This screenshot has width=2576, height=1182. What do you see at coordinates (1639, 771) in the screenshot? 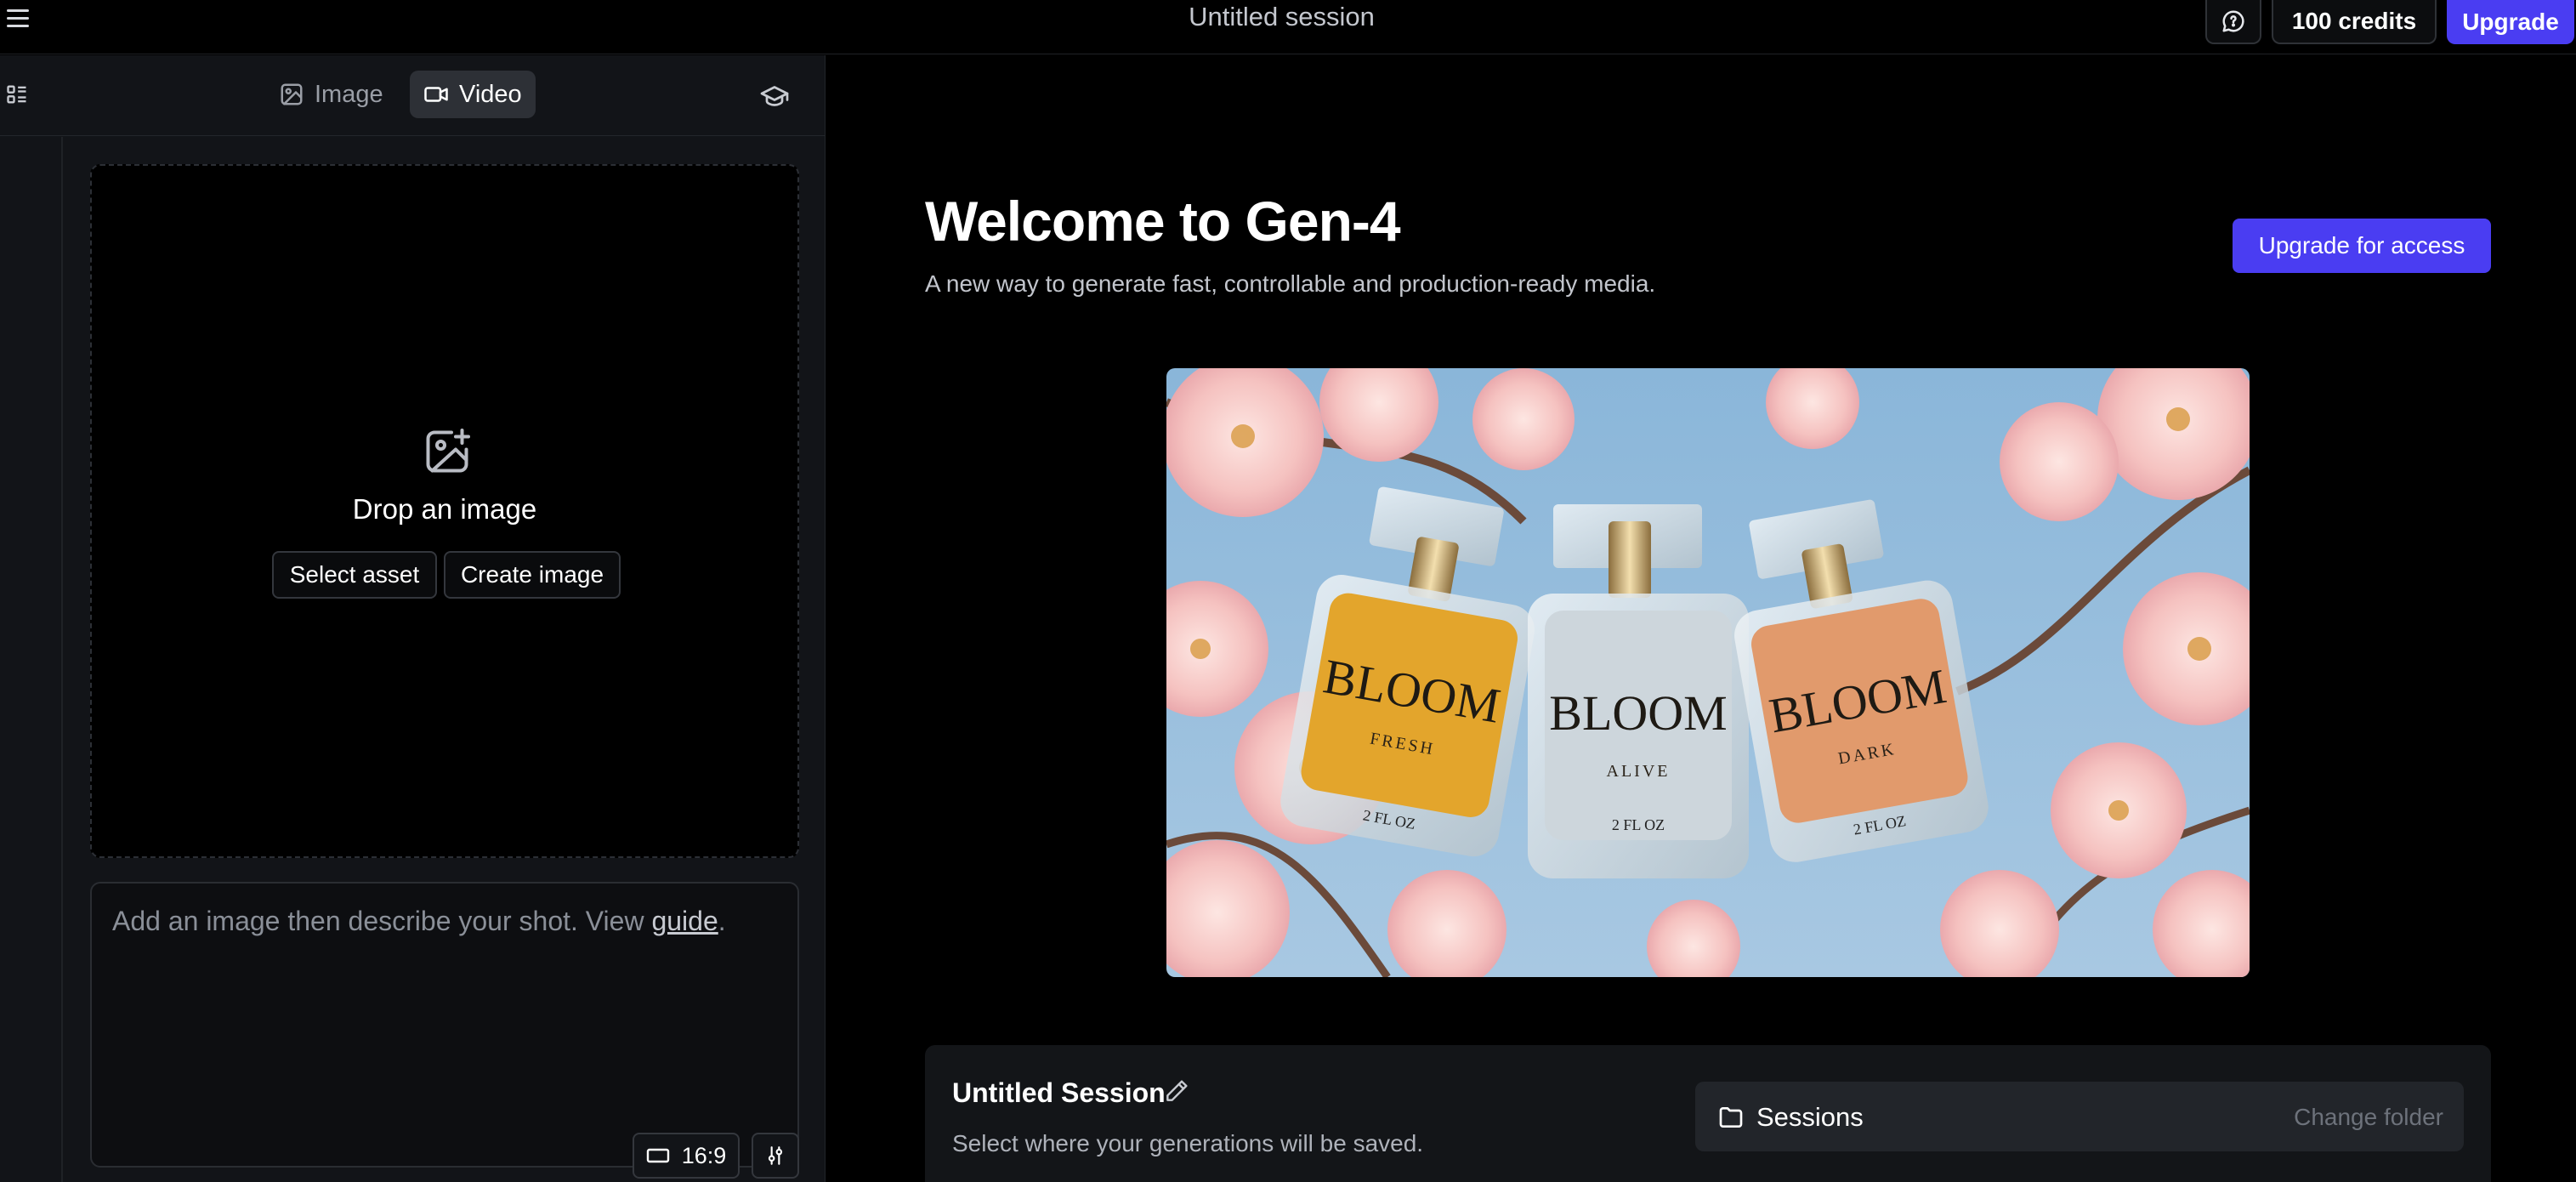
I see `svg-text: ALIVE` at bounding box center [1639, 771].